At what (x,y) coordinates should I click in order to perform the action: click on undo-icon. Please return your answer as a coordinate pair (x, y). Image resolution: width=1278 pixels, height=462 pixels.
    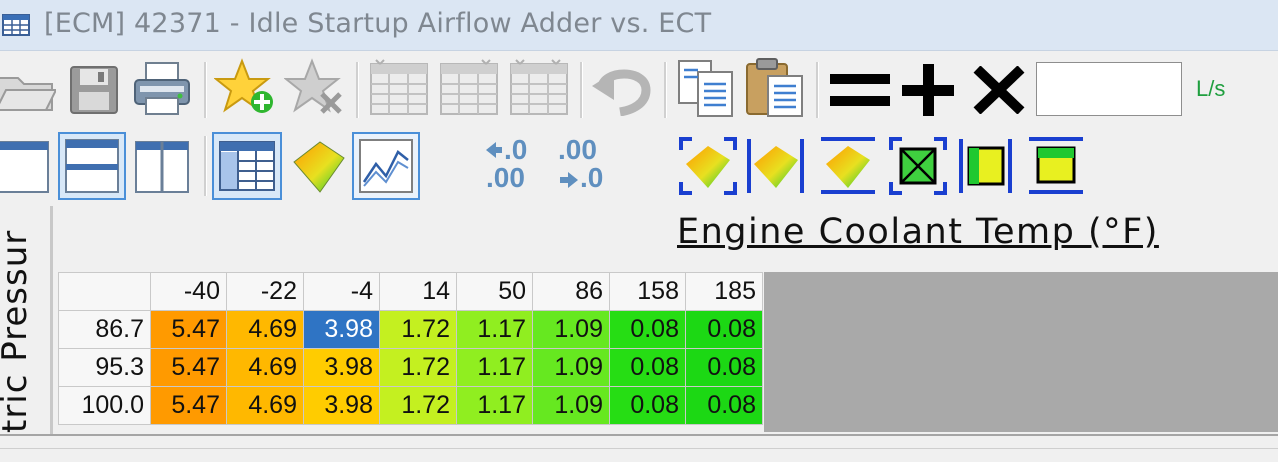
    Looking at the image, I should click on (623, 90).